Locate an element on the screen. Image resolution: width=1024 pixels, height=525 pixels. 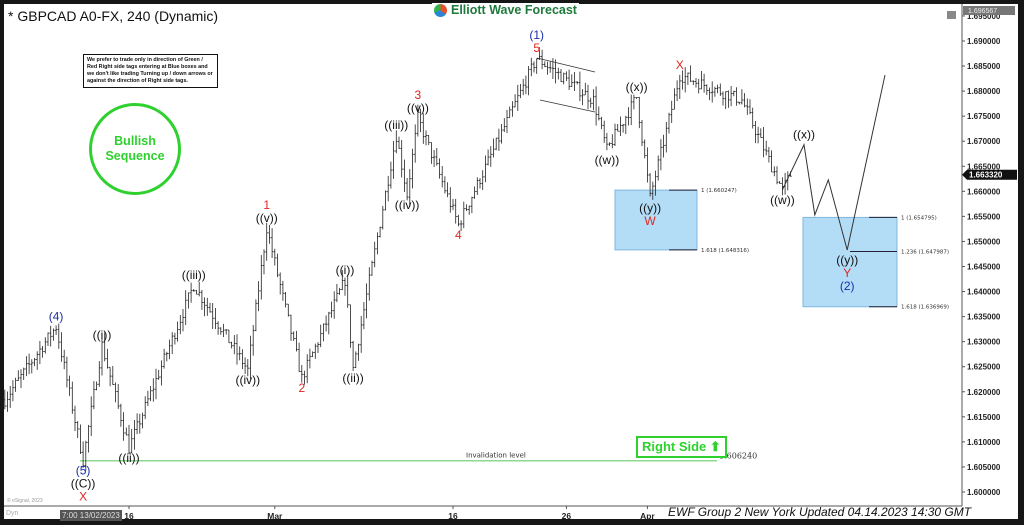
chart-settings-icon is located at coordinates (951, 15).